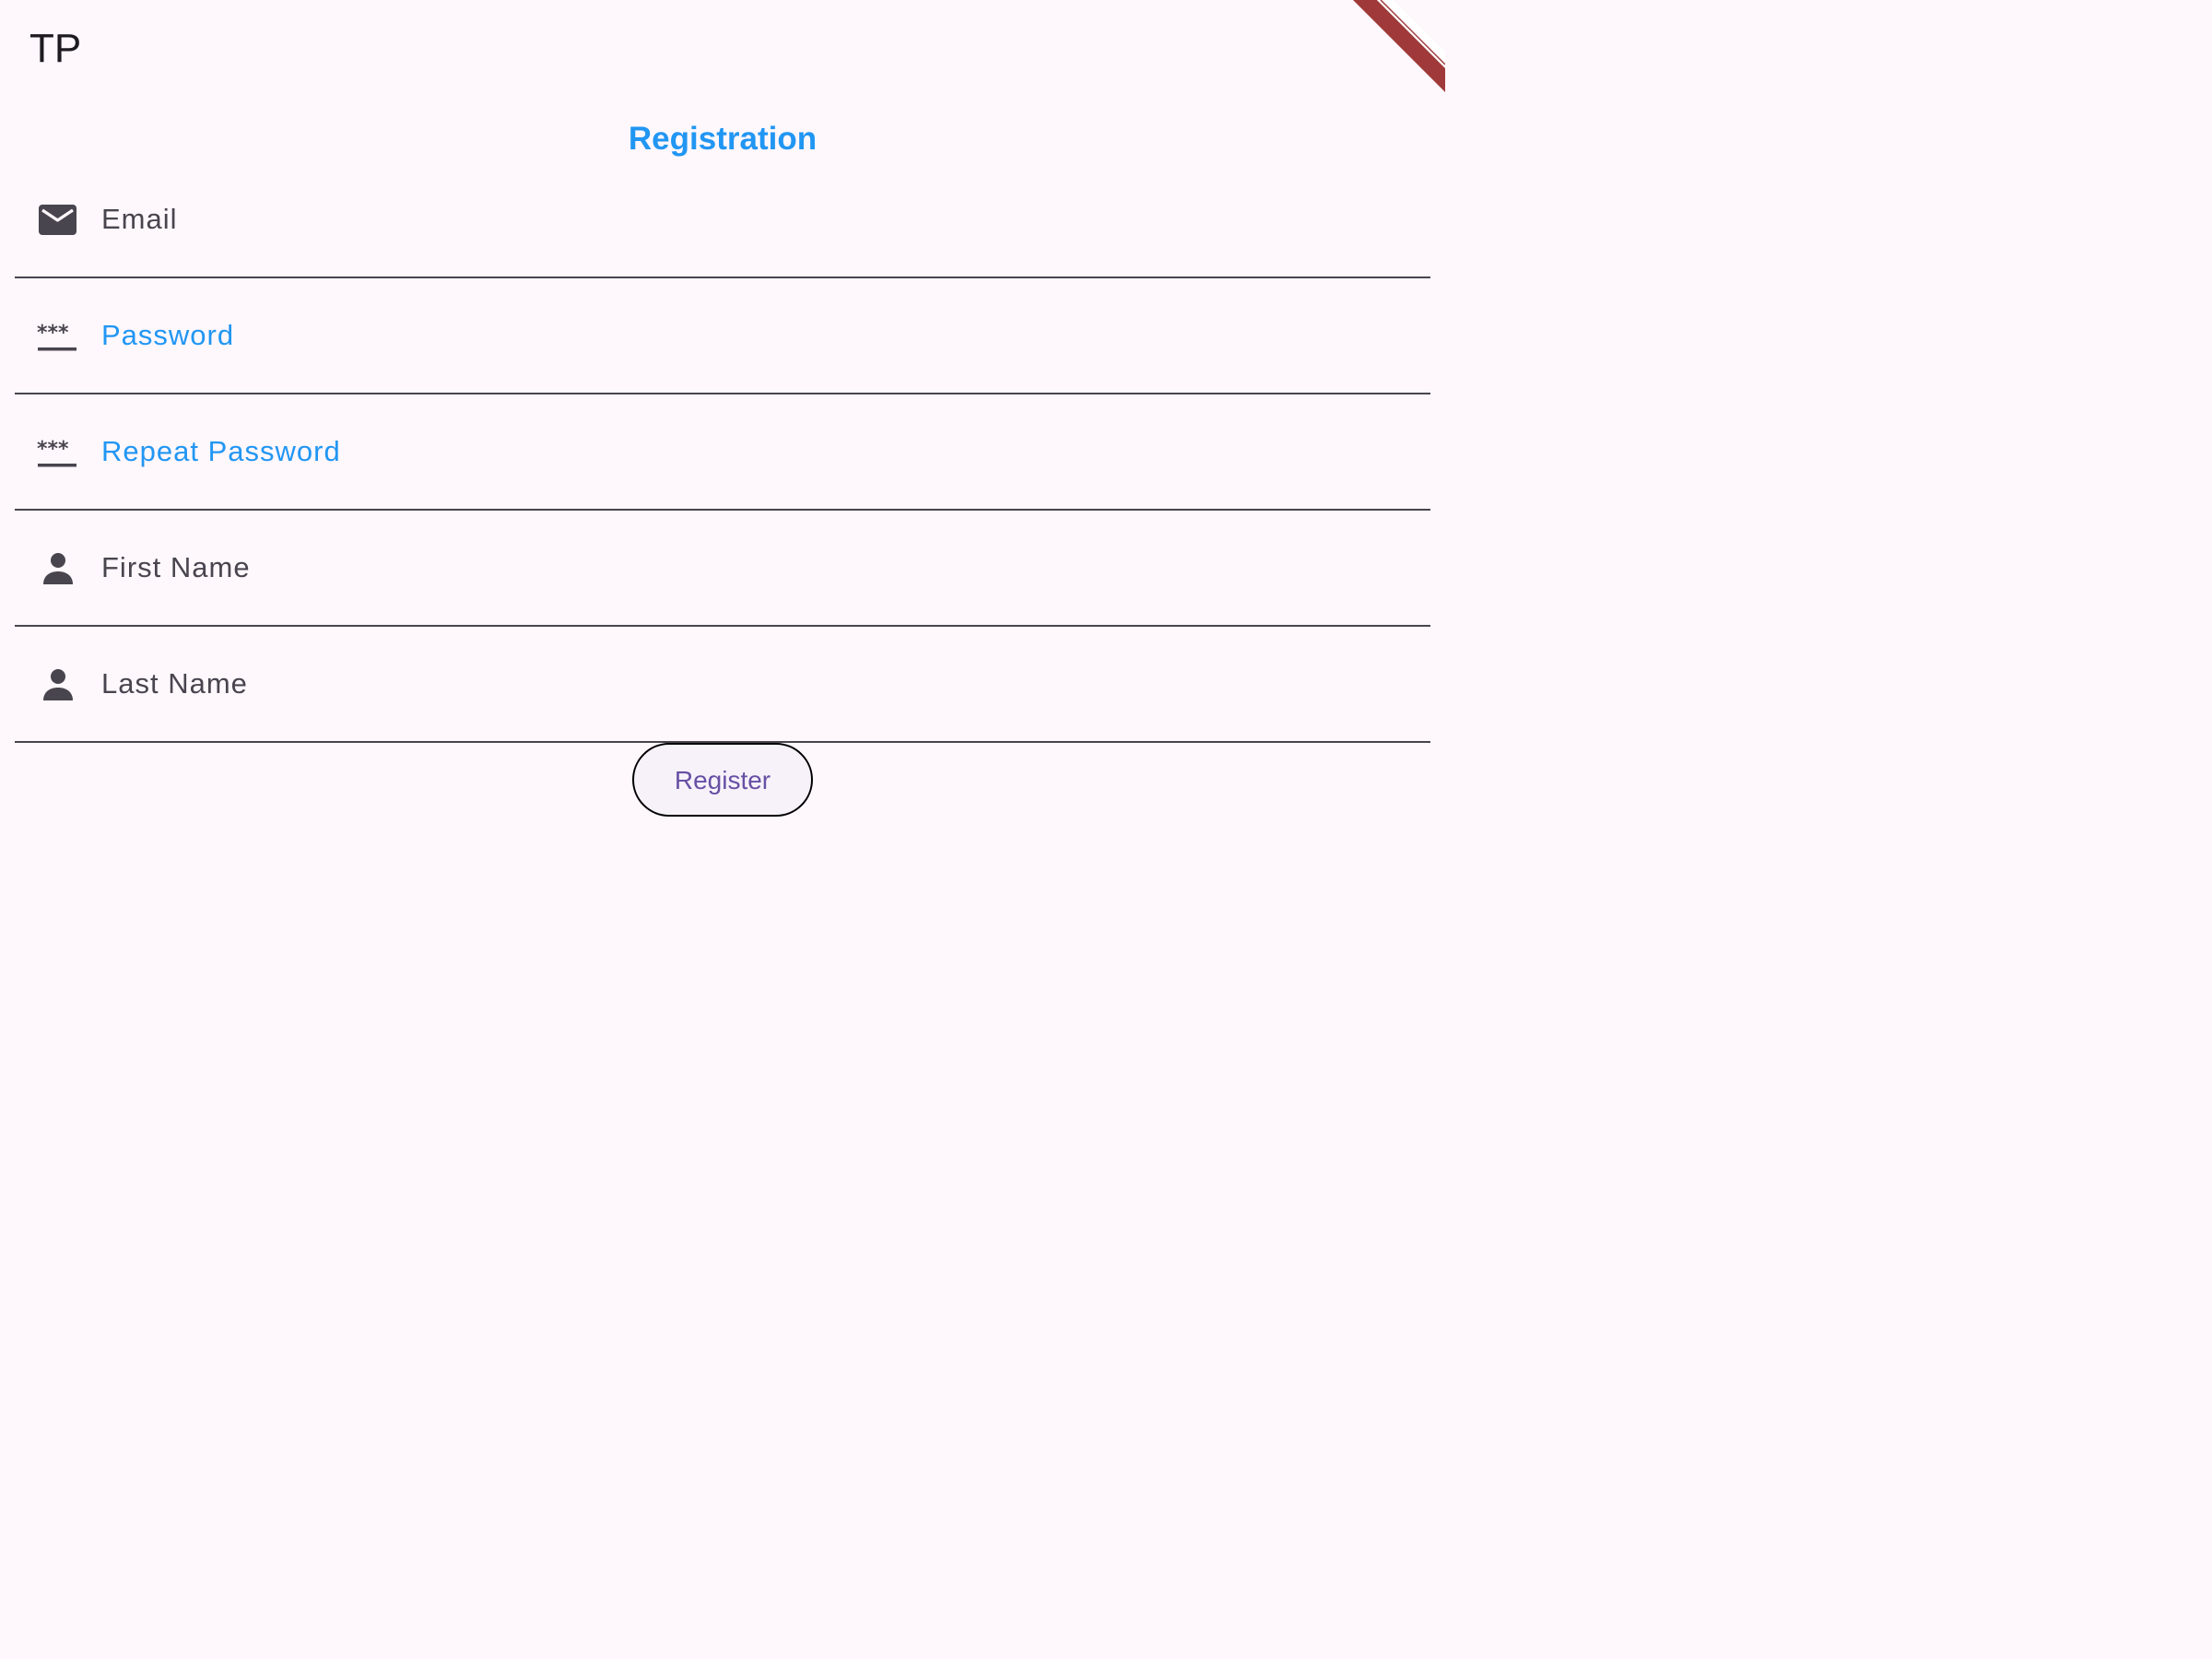  What do you see at coordinates (756, 220) in the screenshot?
I see `email-input` at bounding box center [756, 220].